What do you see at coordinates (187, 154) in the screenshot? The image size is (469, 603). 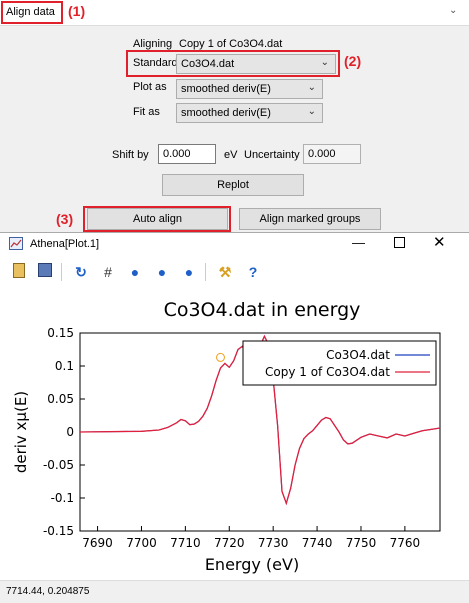 I see `shift-by-input: 0.000` at bounding box center [187, 154].